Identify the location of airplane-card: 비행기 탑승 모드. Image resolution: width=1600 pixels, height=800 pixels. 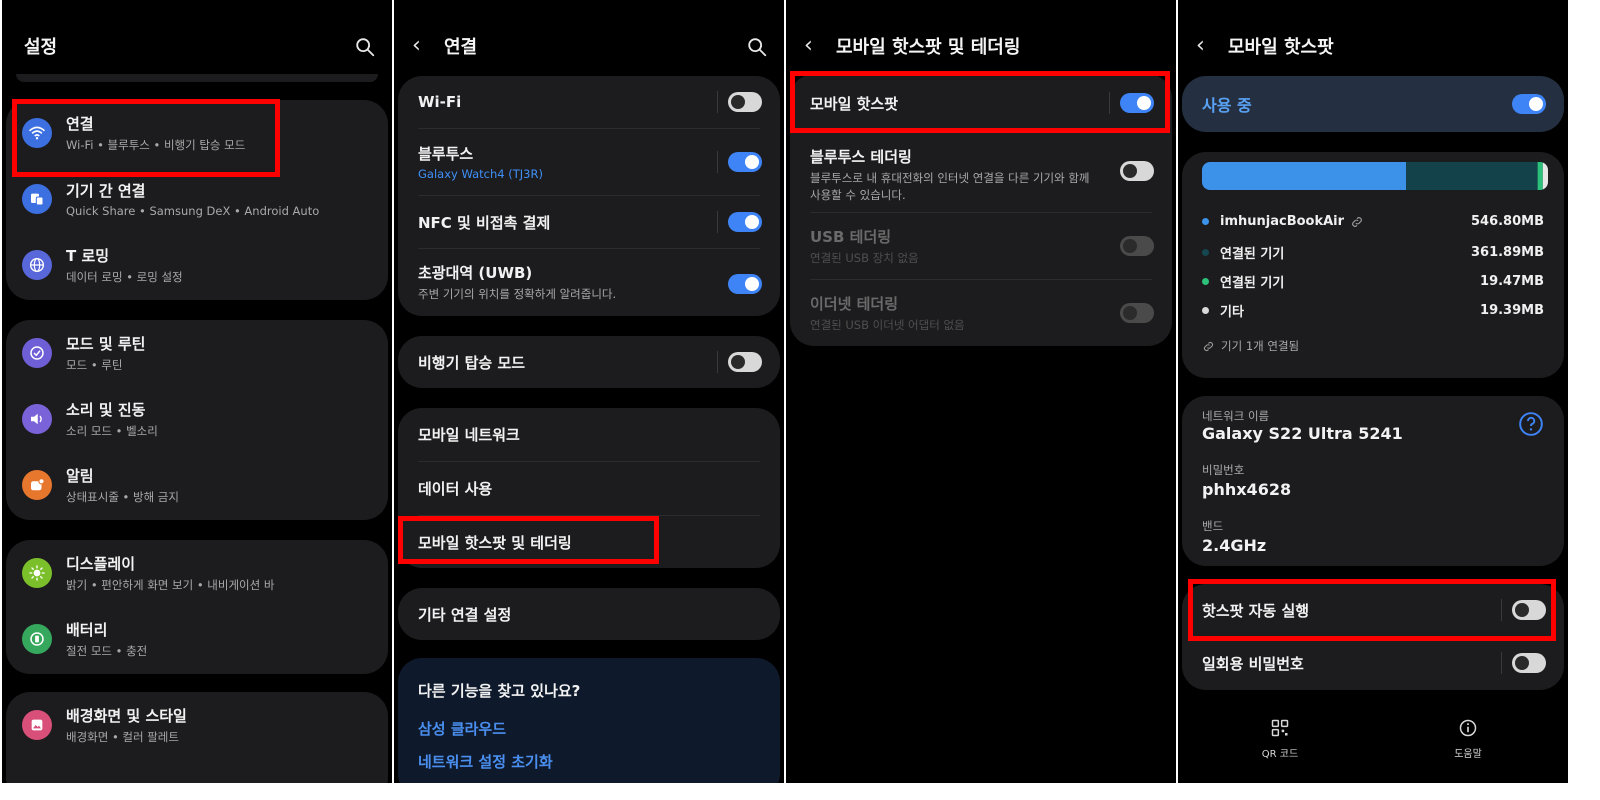
(589, 362).